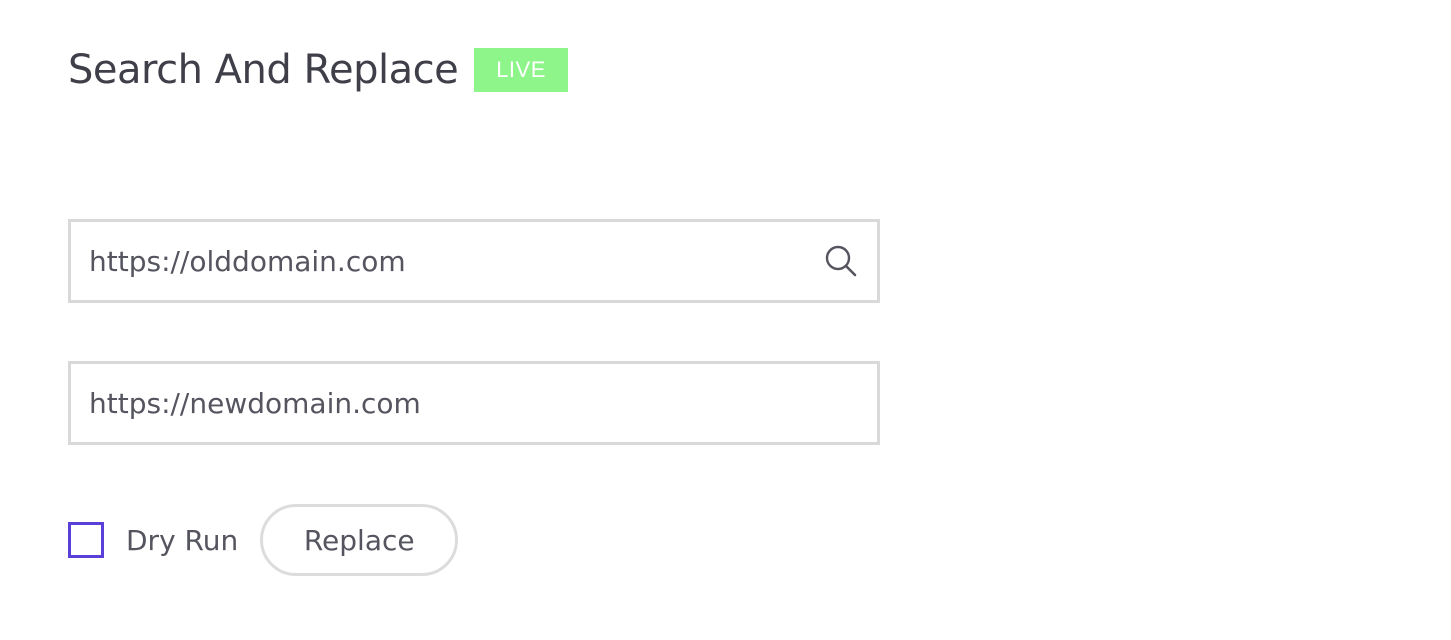  What do you see at coordinates (263, 70) in the screenshot?
I see `page-title: Search And Replace` at bounding box center [263, 70].